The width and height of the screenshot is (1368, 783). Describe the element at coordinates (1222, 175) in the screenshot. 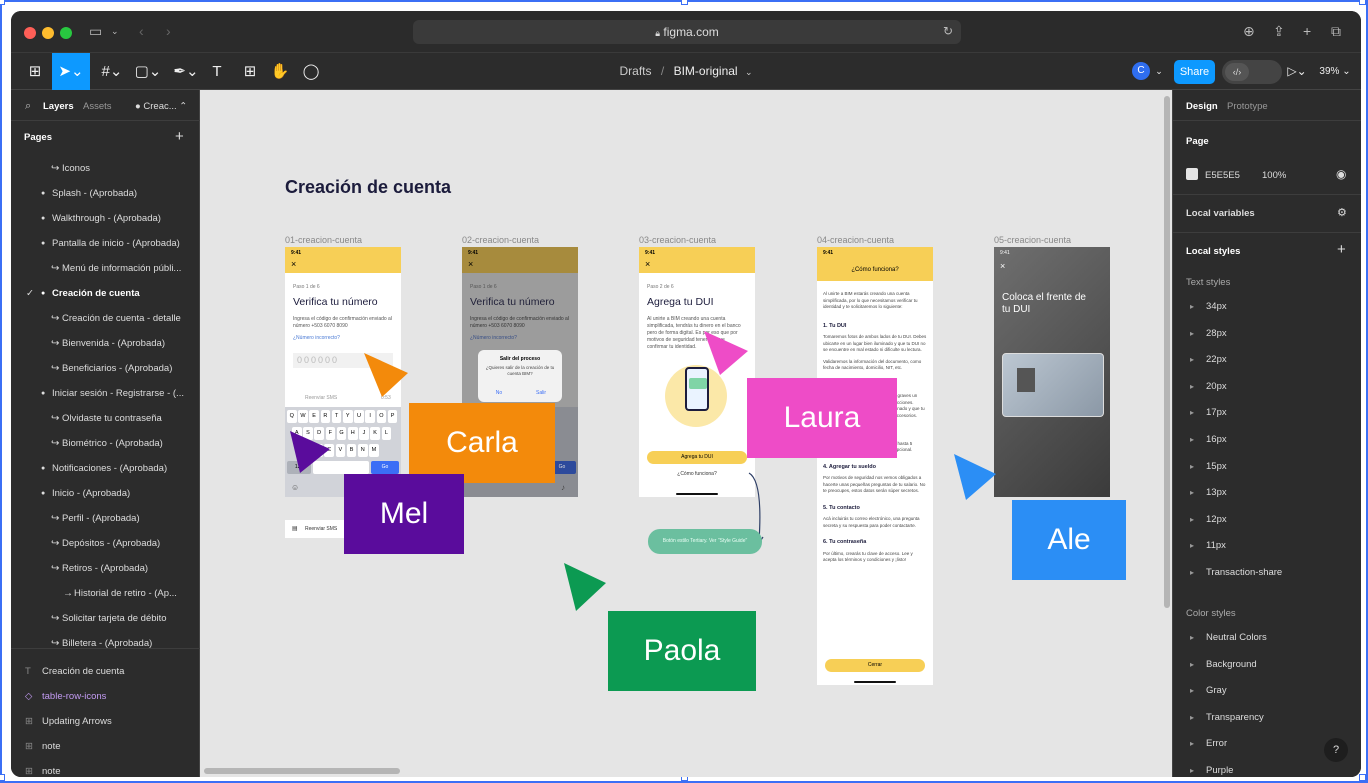

I see `page-color-value: E5E5E5` at that location.